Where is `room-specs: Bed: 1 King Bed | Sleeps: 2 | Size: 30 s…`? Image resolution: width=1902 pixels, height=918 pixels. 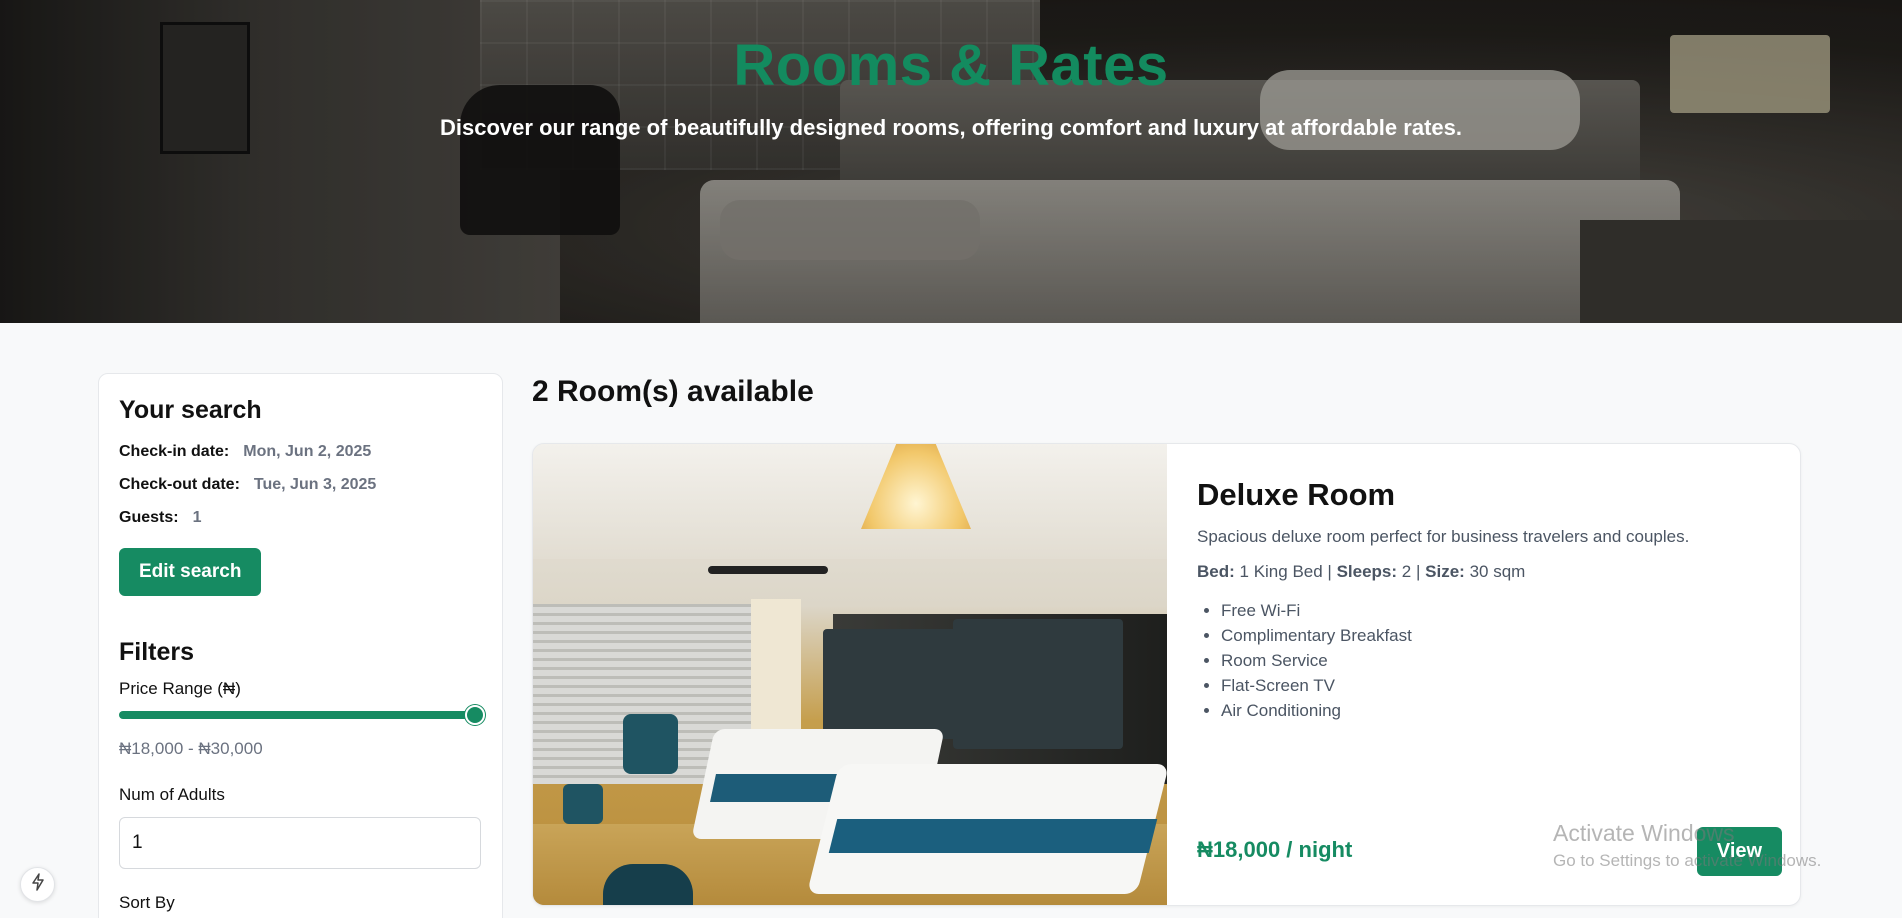
room-specs: Bed: 1 King Bed | Sleeps: 2 | Size: 30 s… is located at coordinates (1361, 571).